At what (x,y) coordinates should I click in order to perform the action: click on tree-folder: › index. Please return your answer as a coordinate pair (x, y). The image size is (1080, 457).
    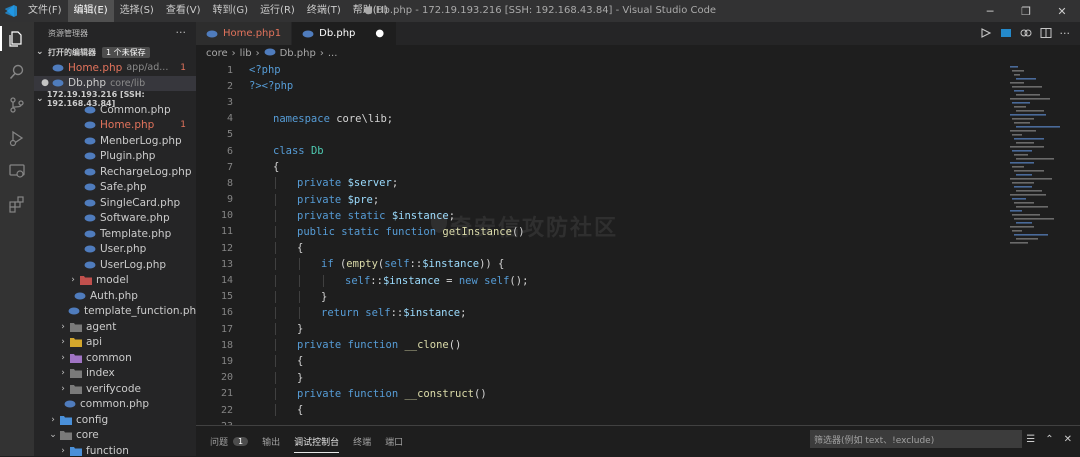
    Looking at the image, I should click on (115, 374).